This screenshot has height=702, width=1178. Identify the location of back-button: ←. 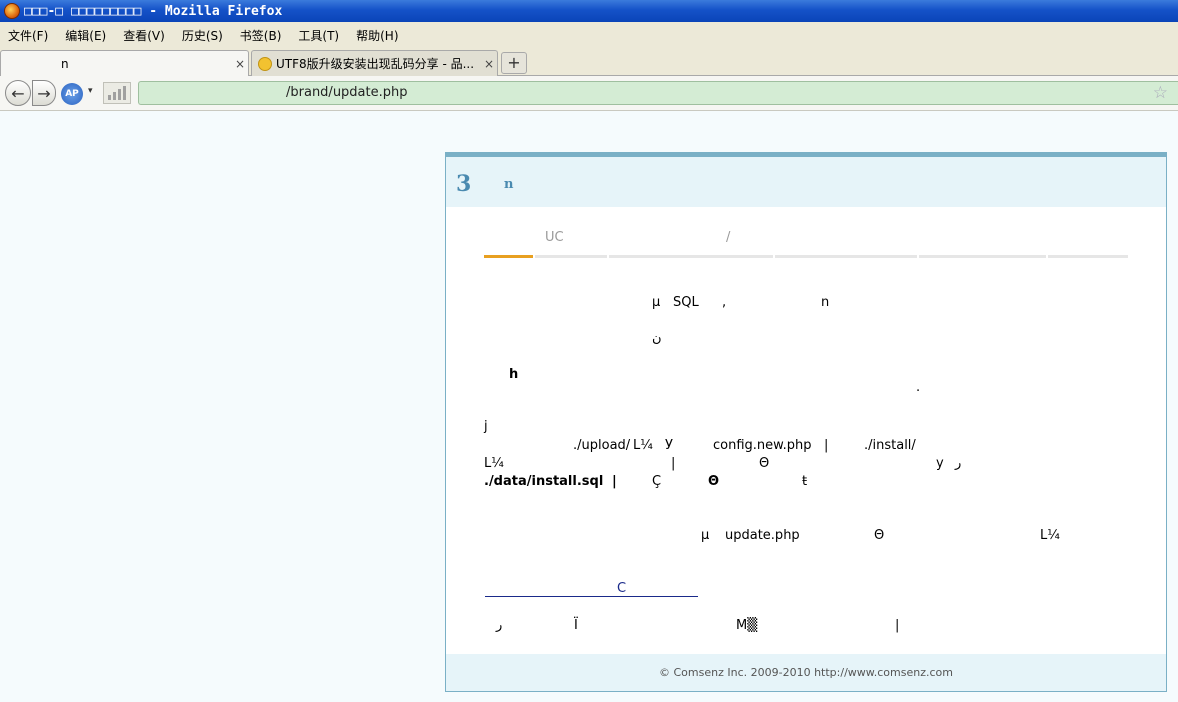
(18, 93).